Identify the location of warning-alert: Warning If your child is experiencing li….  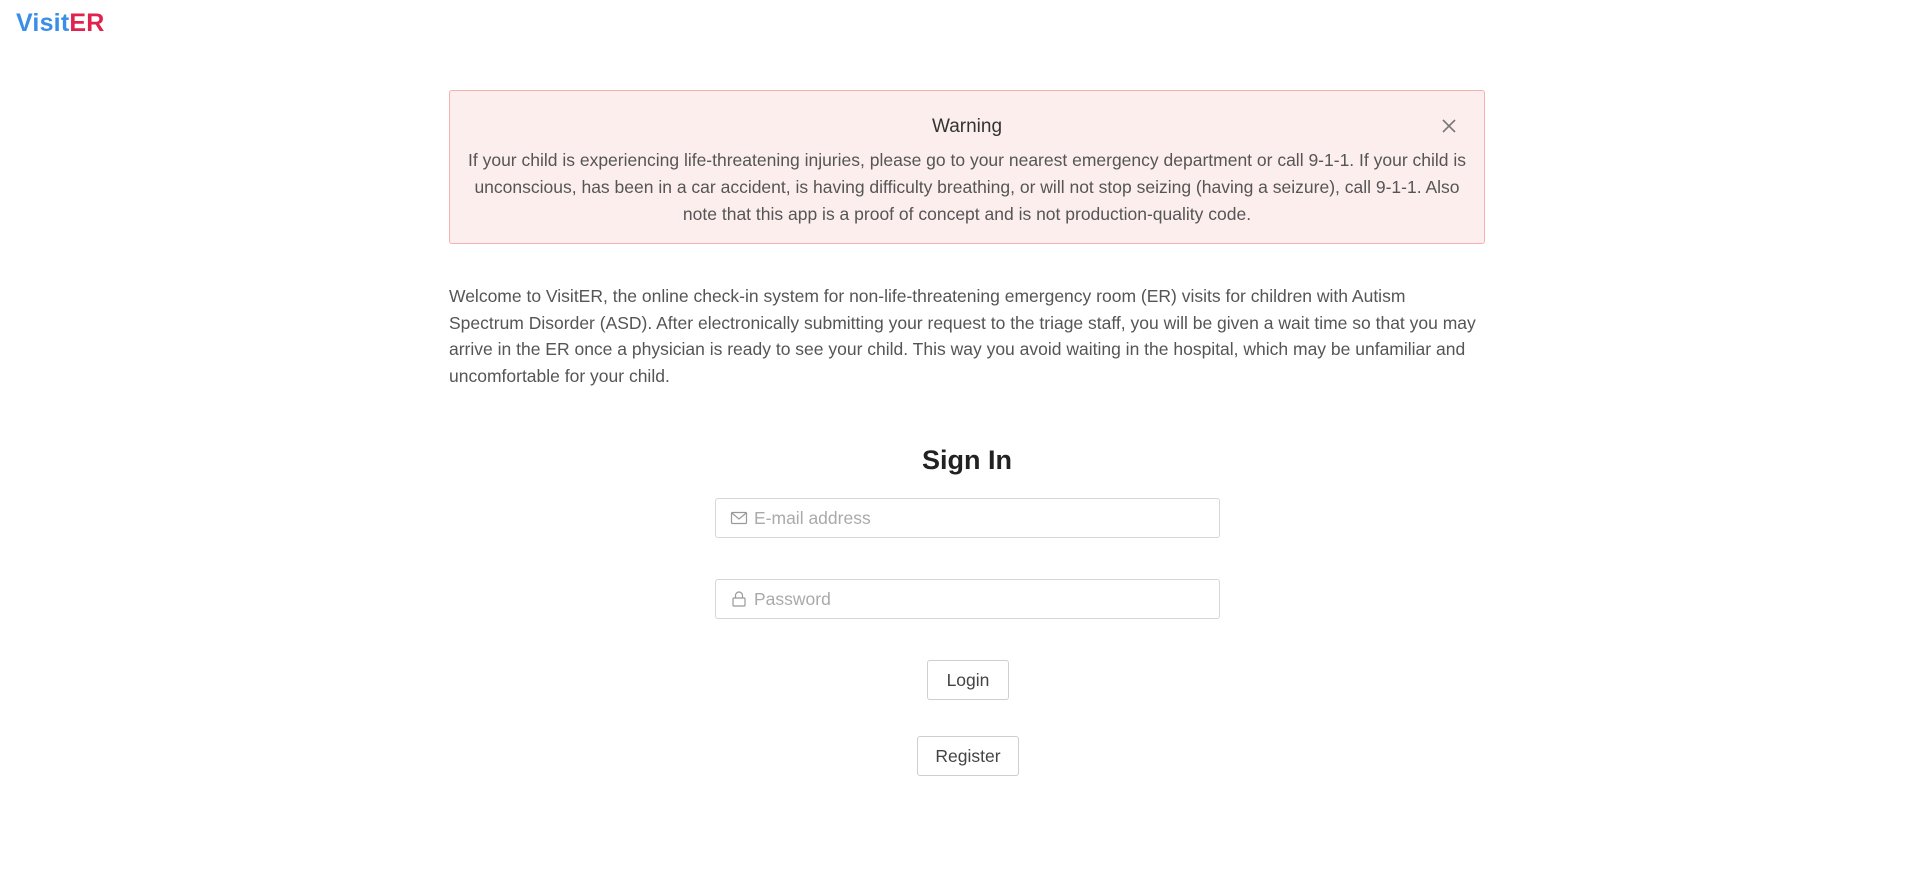
(967, 167).